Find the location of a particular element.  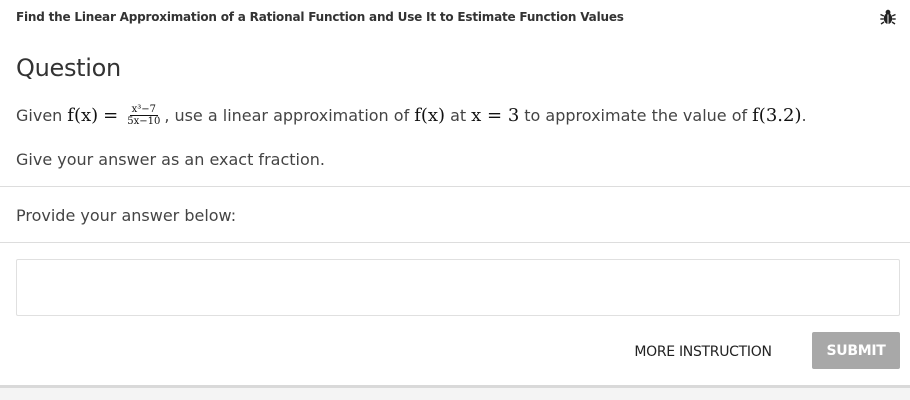

function-lhs: f(x) is located at coordinates (83, 115).